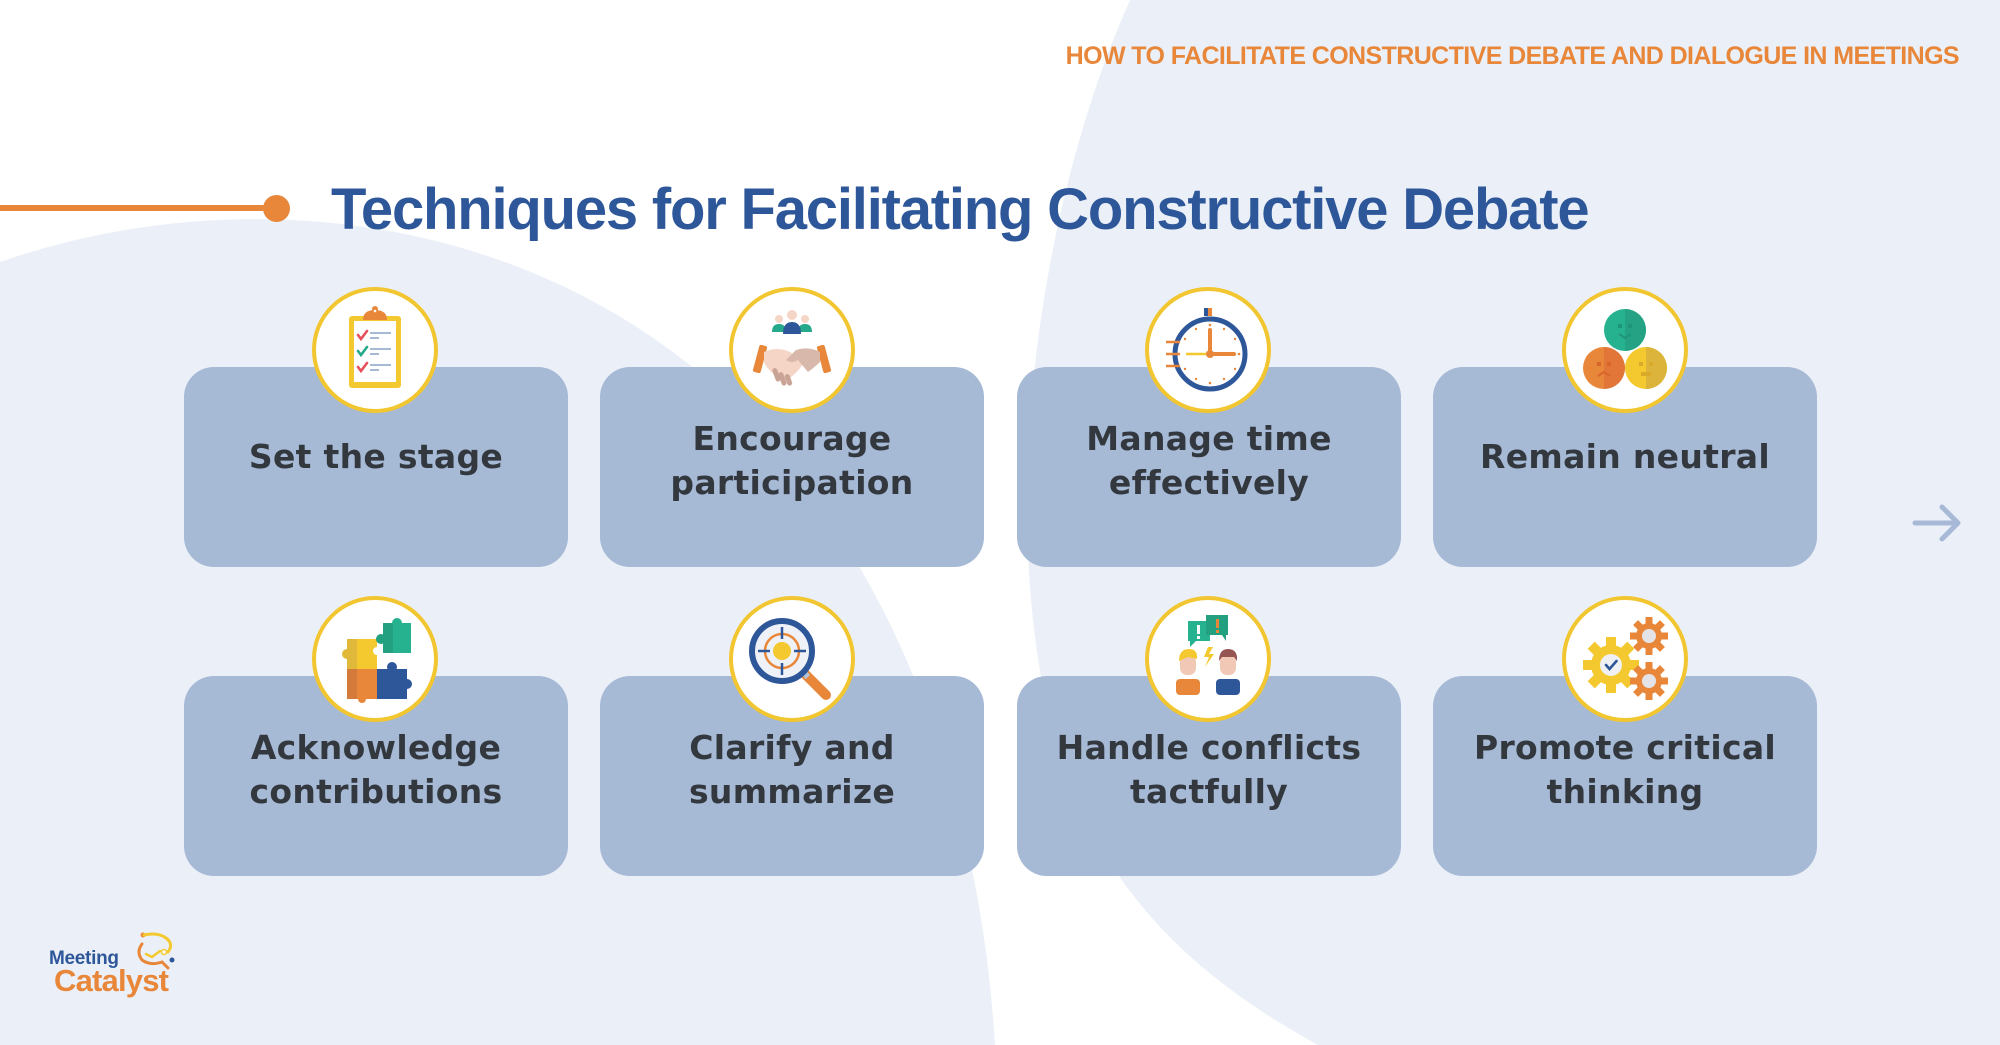  What do you see at coordinates (792, 438) in the screenshot?
I see `technique-label-line: Encourage` at bounding box center [792, 438].